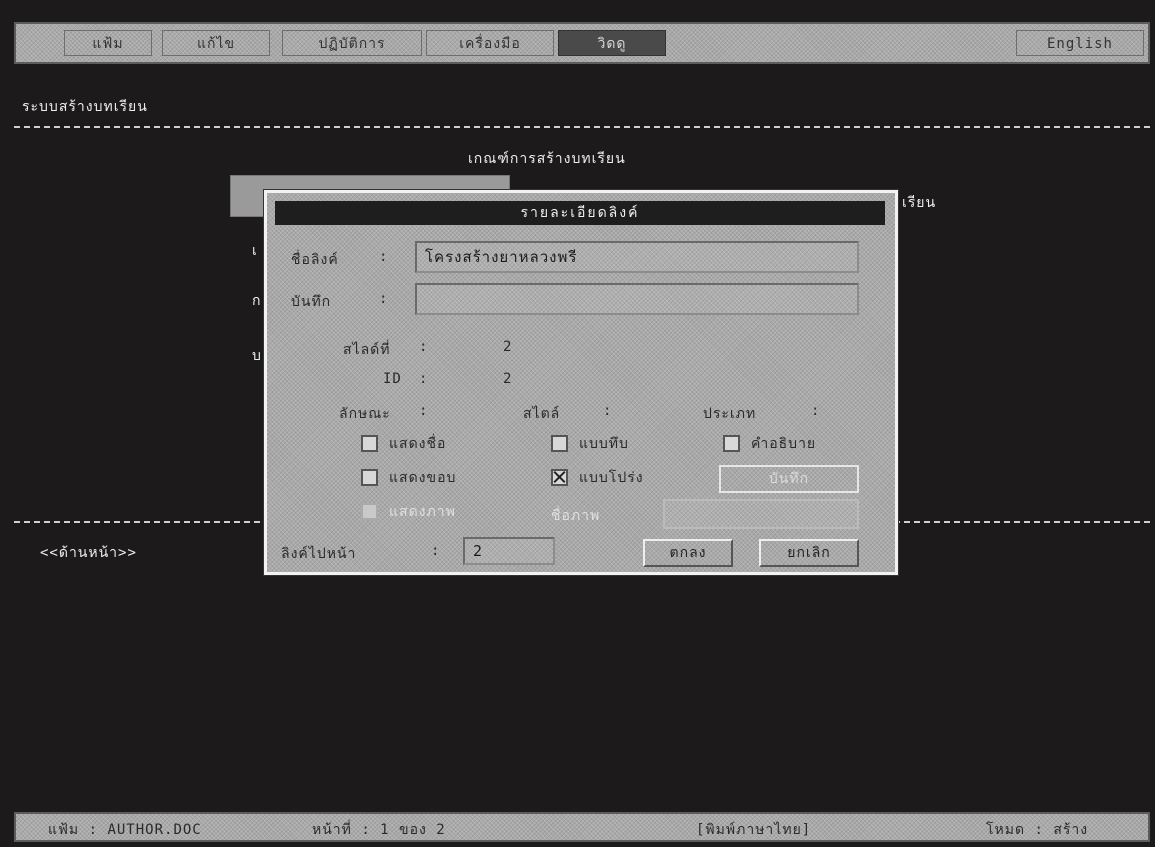  What do you see at coordinates (369, 477) in the screenshot?
I see `show-border-checkbox` at bounding box center [369, 477].